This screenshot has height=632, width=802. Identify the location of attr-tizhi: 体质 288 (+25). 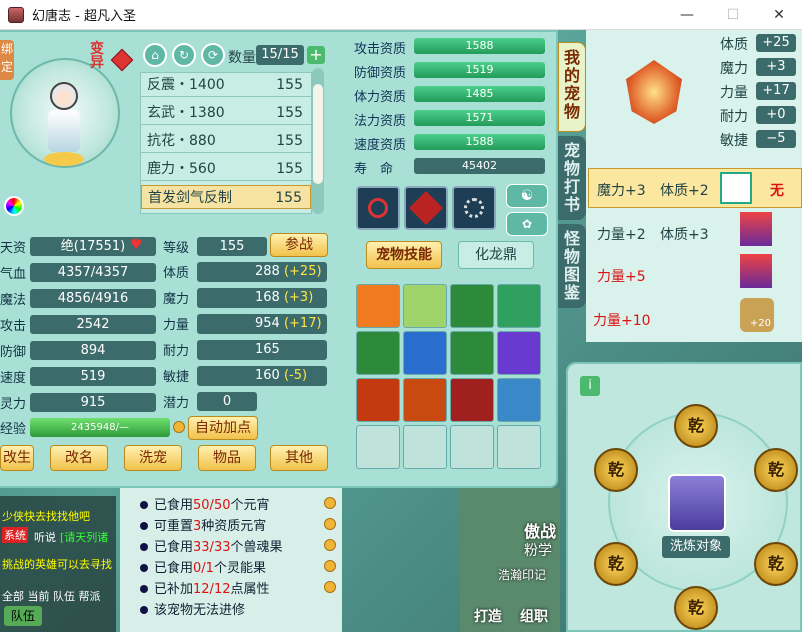
(248, 272).